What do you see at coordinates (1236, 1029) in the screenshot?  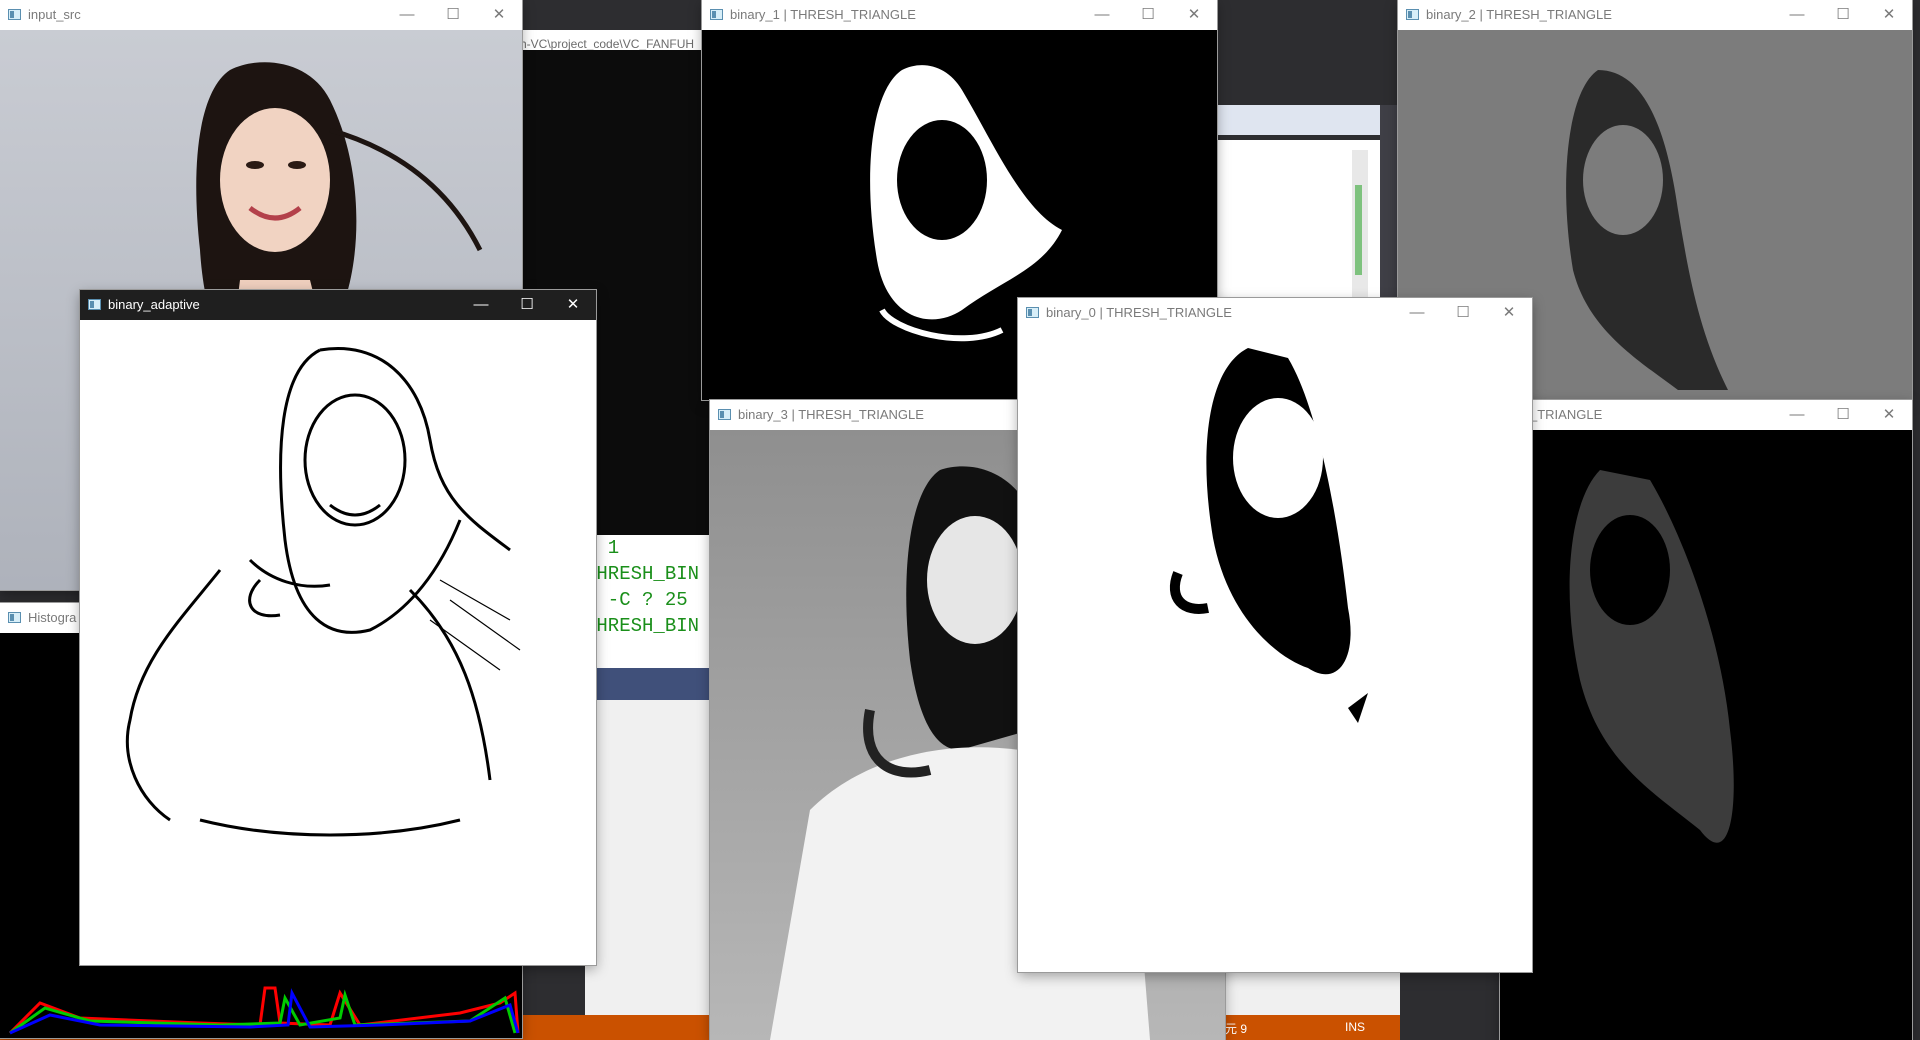 I see `status-line-col: 元 9` at bounding box center [1236, 1029].